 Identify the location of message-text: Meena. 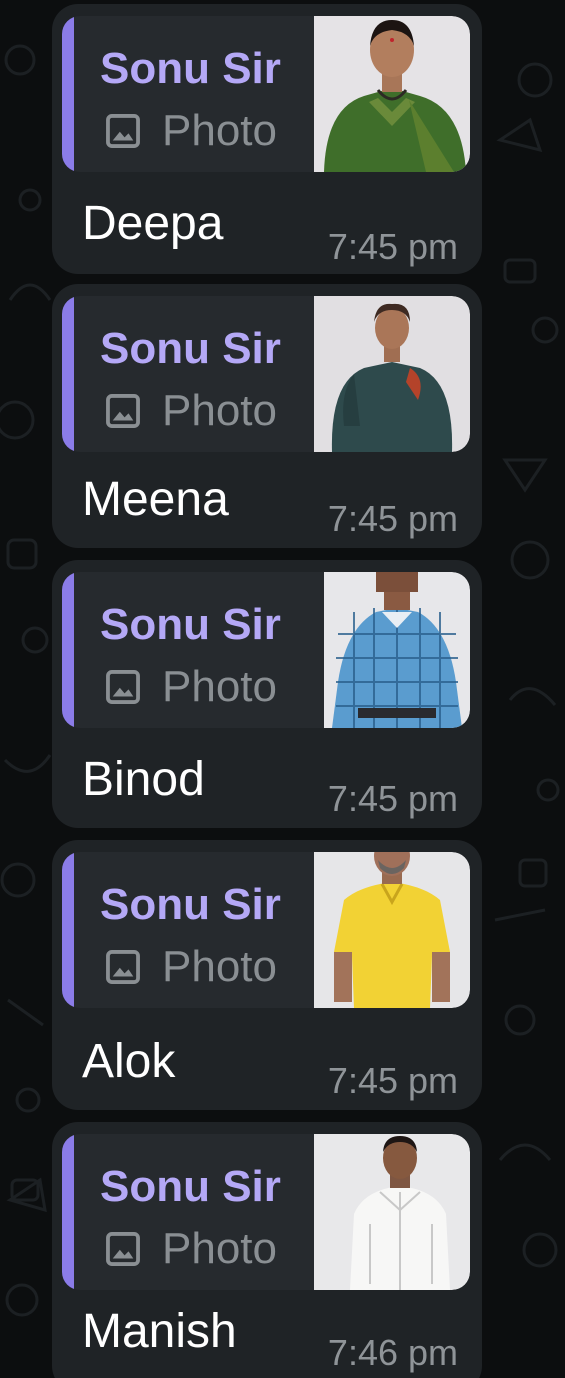
(155, 499).